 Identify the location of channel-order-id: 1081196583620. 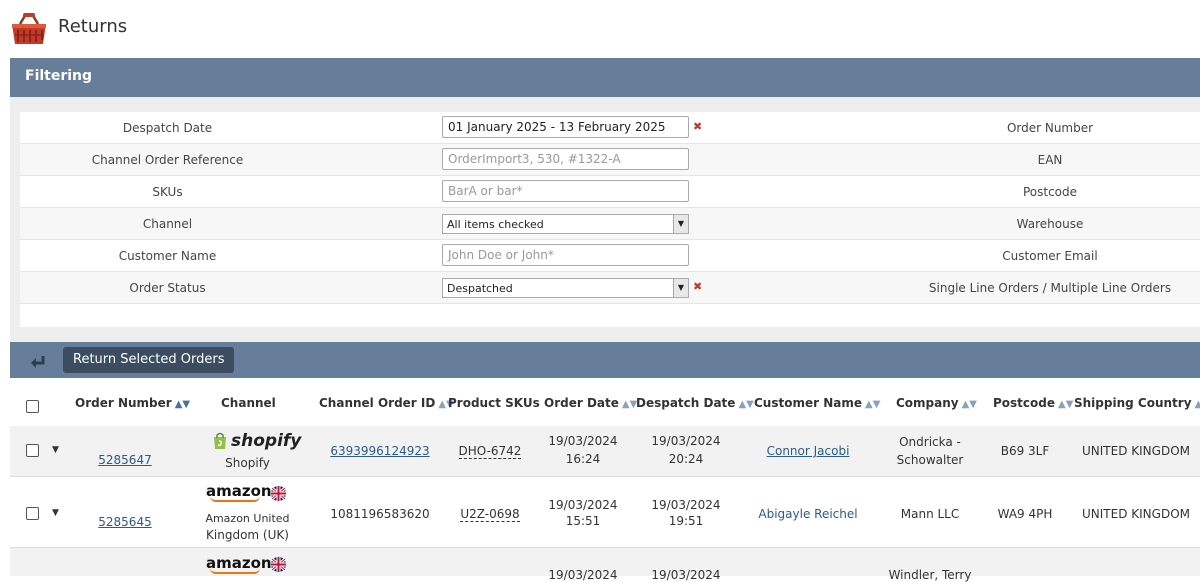
(380, 514).